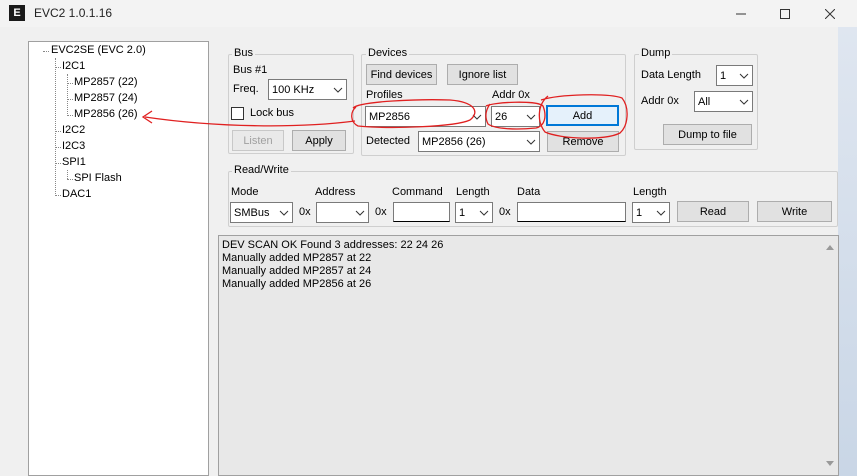 The height and width of the screenshot is (476, 857). I want to click on bus-name-label: Bus #1, so click(250, 70).